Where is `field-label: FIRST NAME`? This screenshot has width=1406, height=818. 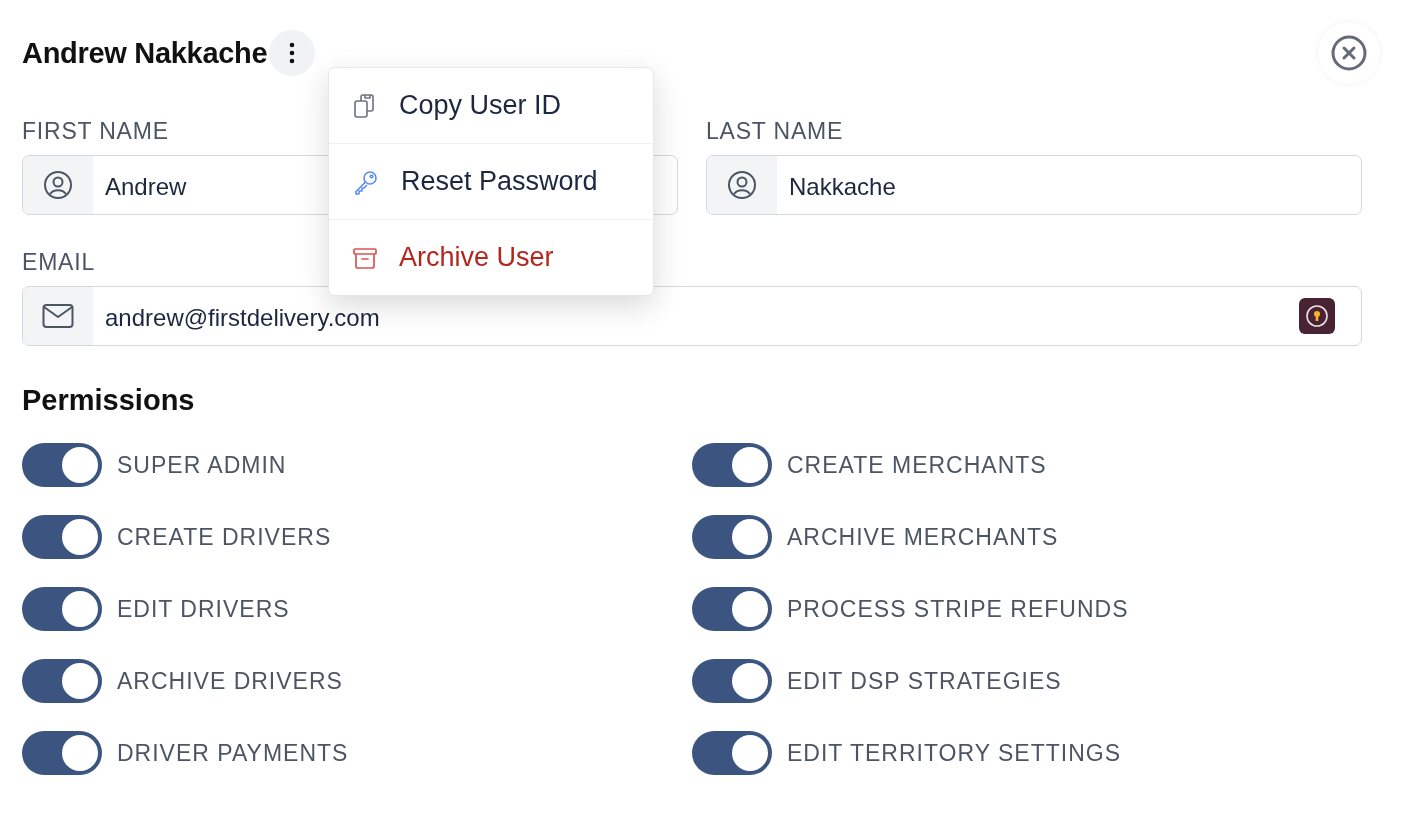
field-label: FIRST NAME is located at coordinates (95, 131).